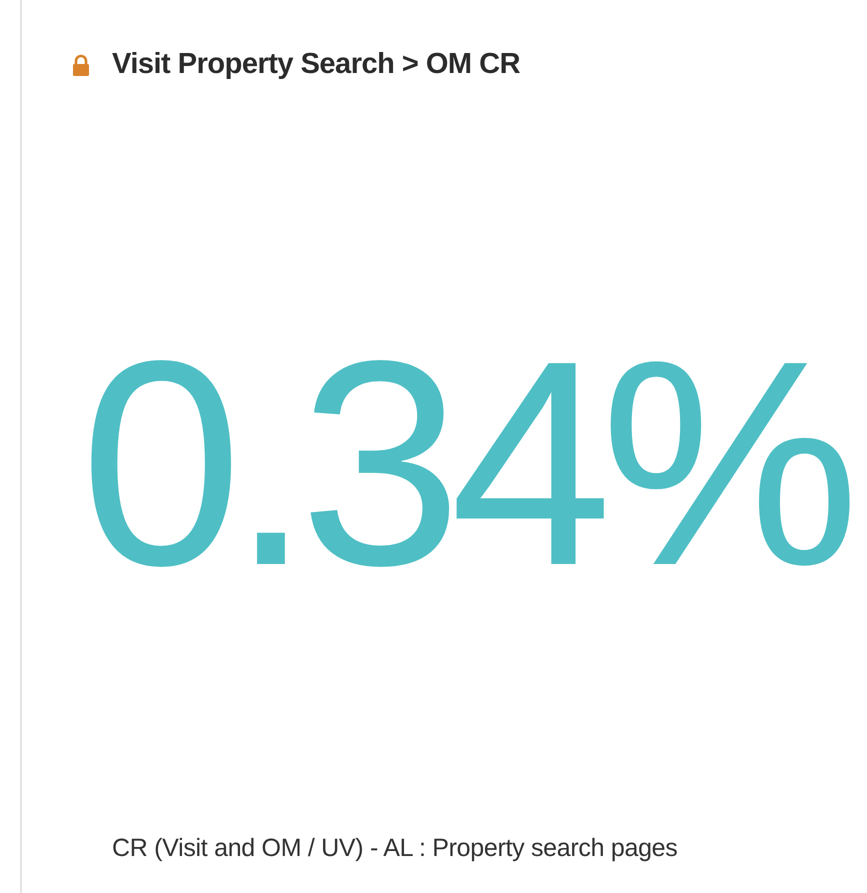 The height and width of the screenshot is (893, 867). Describe the element at coordinates (316, 64) in the screenshot. I see `panel-title: Visit Property Search > OM CR` at that location.